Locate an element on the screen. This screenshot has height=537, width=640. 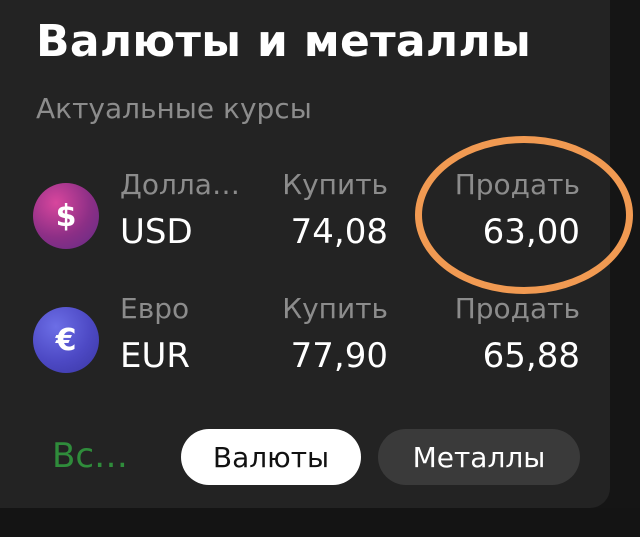
euro-sign-icon: € is located at coordinates (66, 340).